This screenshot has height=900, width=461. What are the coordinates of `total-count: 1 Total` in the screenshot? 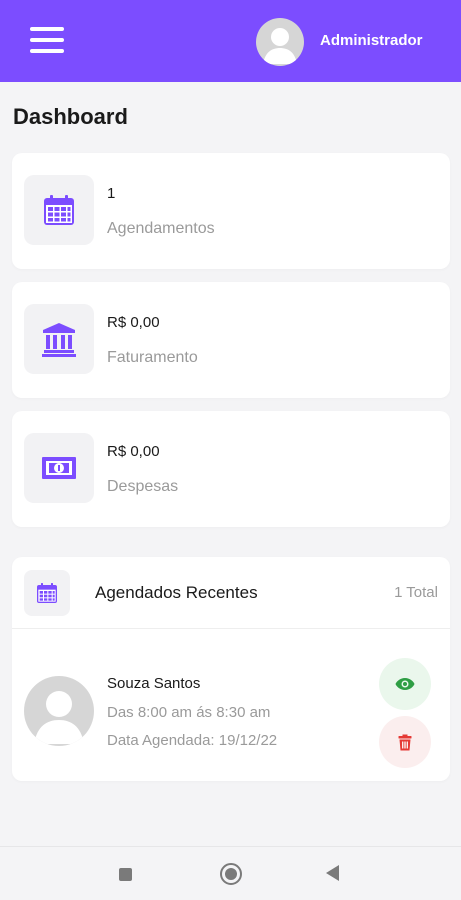 It's located at (416, 592).